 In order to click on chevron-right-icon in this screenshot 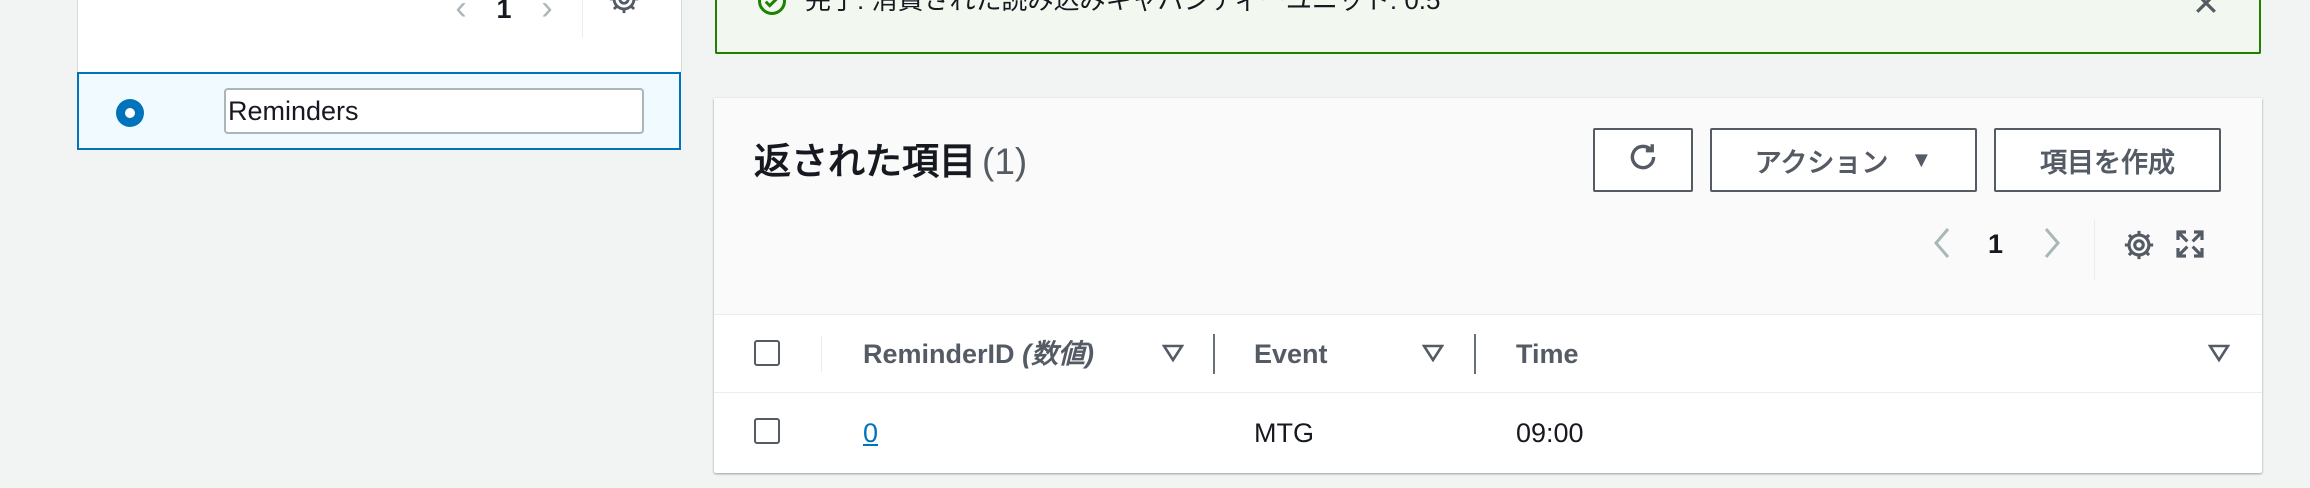, I will do `click(2052, 245)`.